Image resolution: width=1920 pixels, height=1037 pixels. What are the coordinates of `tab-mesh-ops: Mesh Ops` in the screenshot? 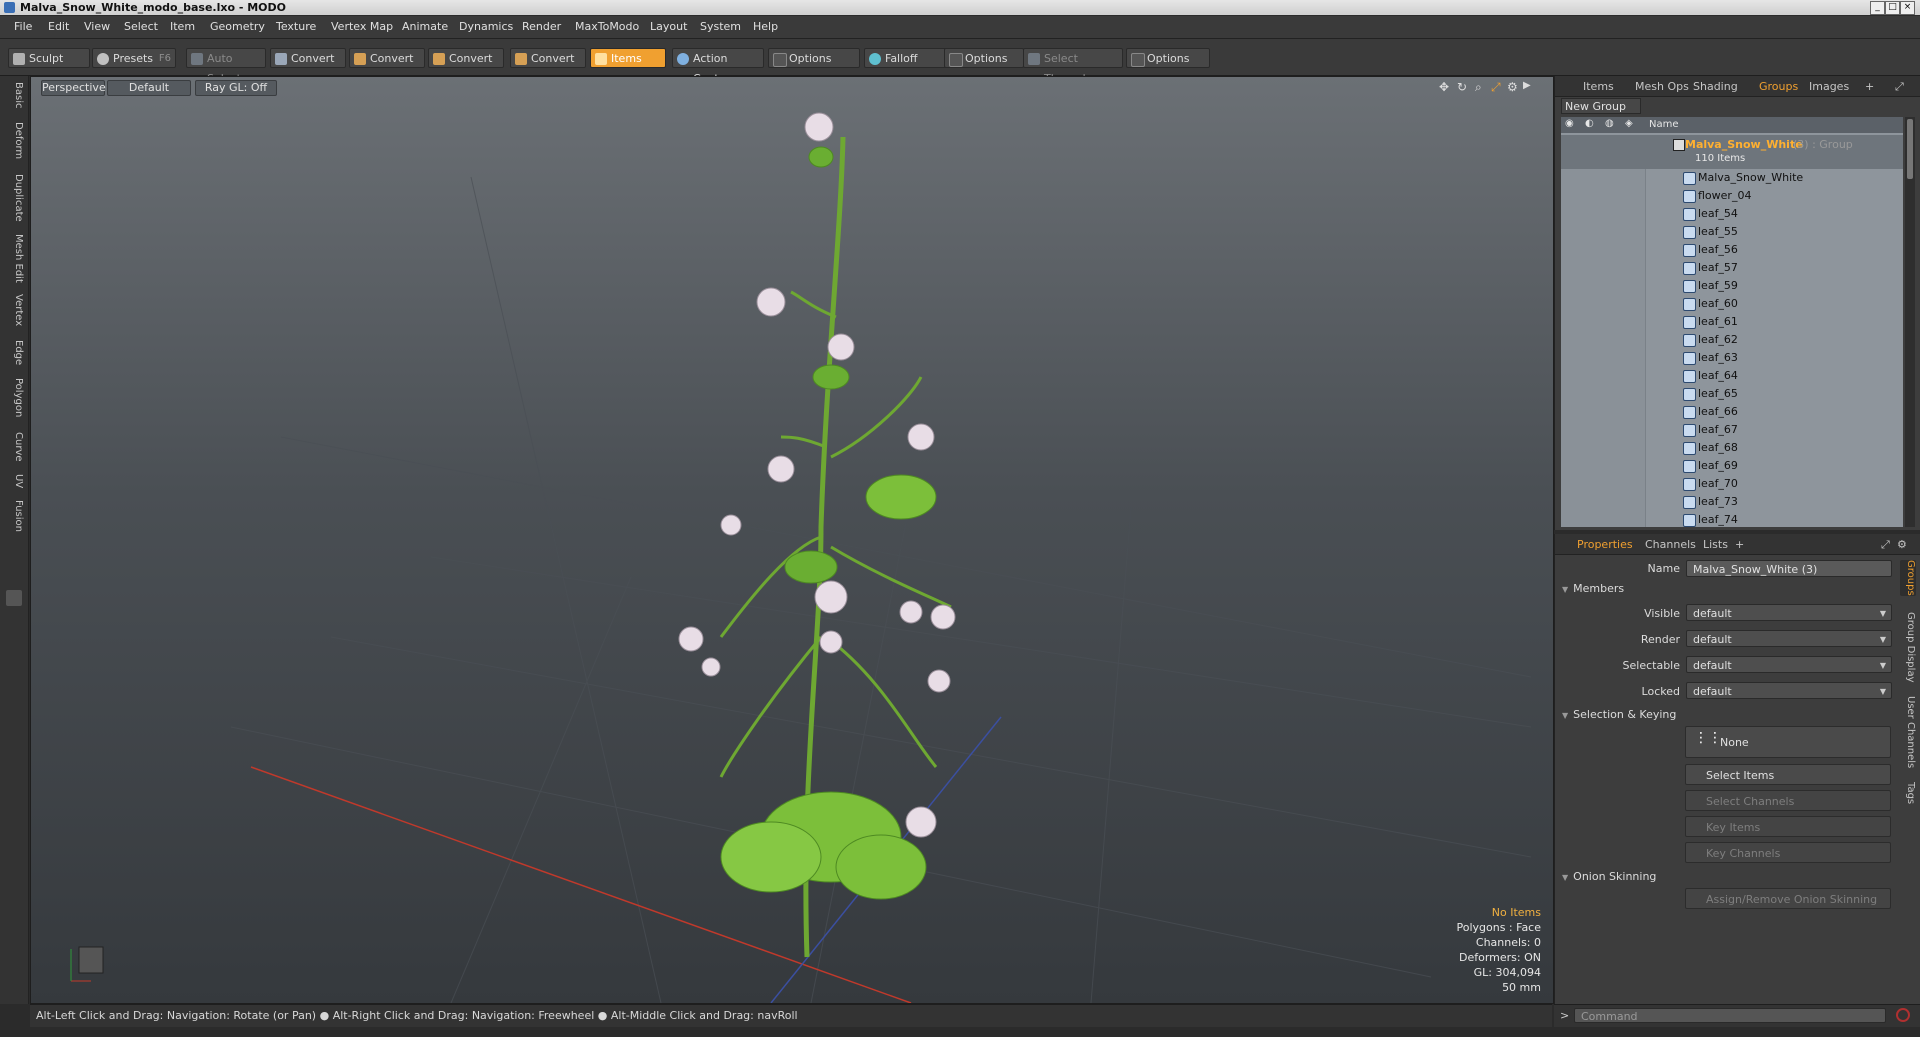 It's located at (1662, 86).